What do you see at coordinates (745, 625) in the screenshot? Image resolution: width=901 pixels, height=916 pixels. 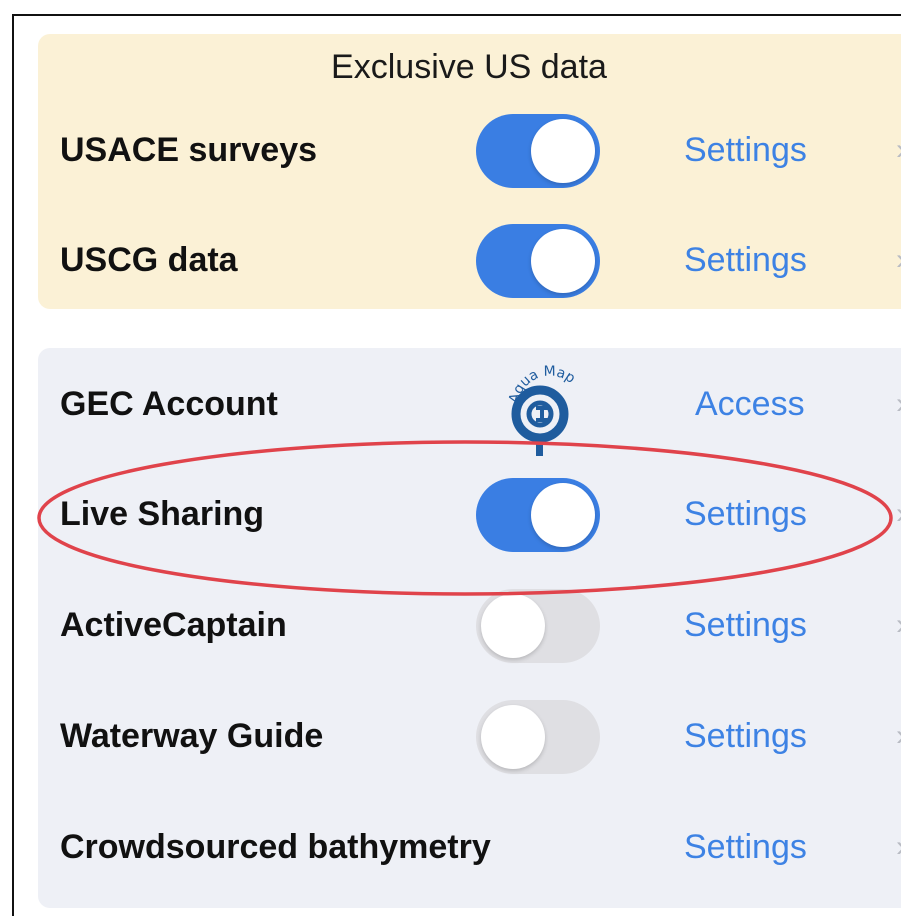 I see `activecaptain-settings-link: Settings` at bounding box center [745, 625].